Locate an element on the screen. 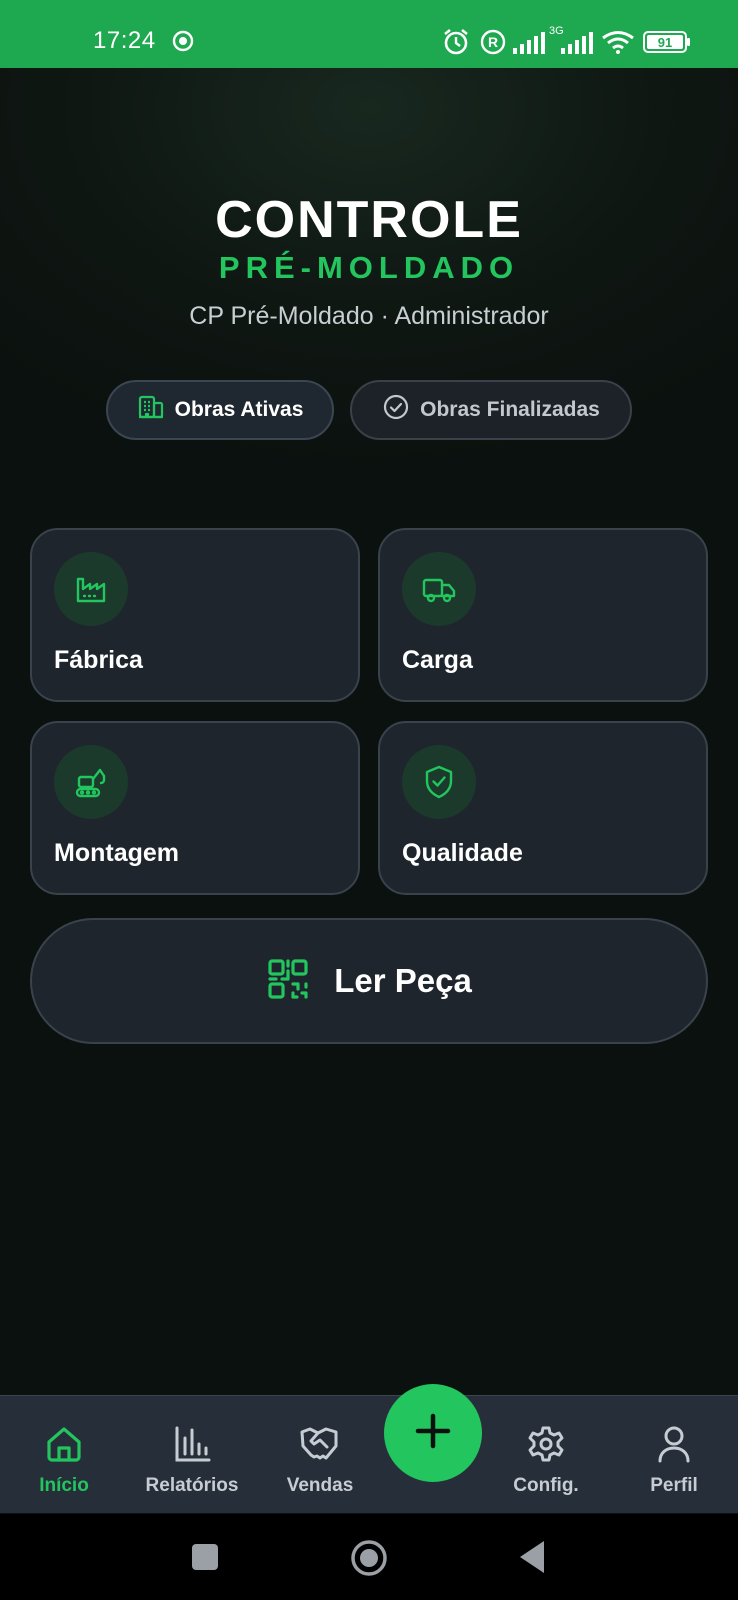 Image resolution: width=738 pixels, height=1600 pixels. alarm-icon is located at coordinates (456, 44).